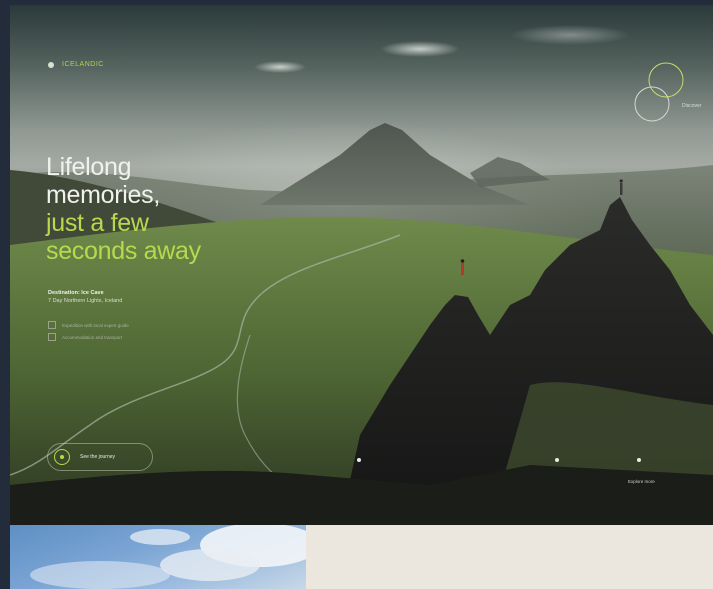 This screenshot has width=713, height=589. Describe the element at coordinates (691, 106) in the screenshot. I see `discover-label: Discover` at that location.